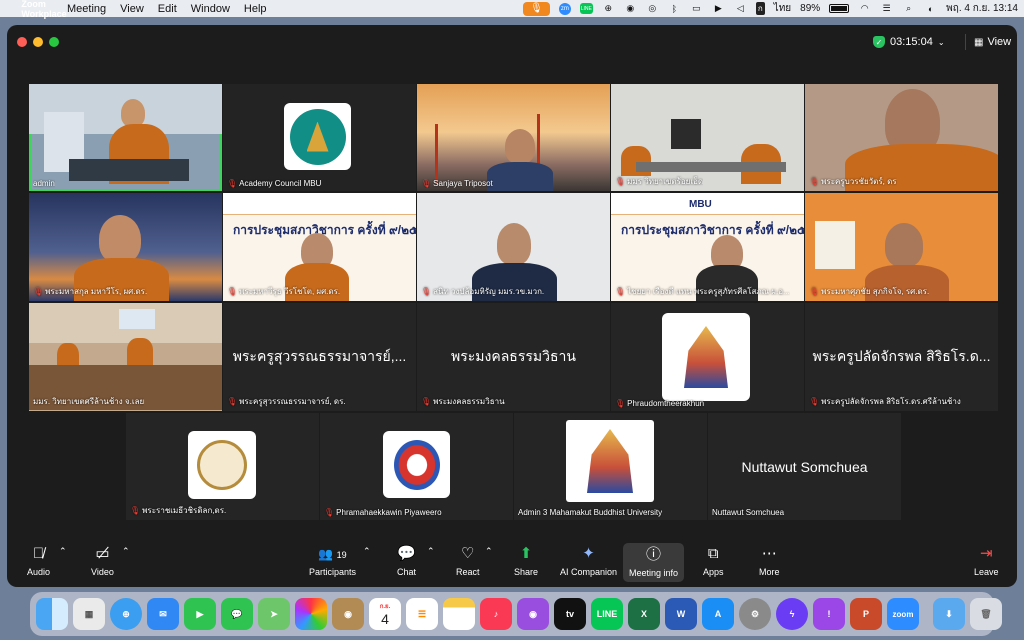 The width and height of the screenshot is (1024, 640). What do you see at coordinates (237, 614) in the screenshot?
I see `messages-icon: 💬` at bounding box center [237, 614].